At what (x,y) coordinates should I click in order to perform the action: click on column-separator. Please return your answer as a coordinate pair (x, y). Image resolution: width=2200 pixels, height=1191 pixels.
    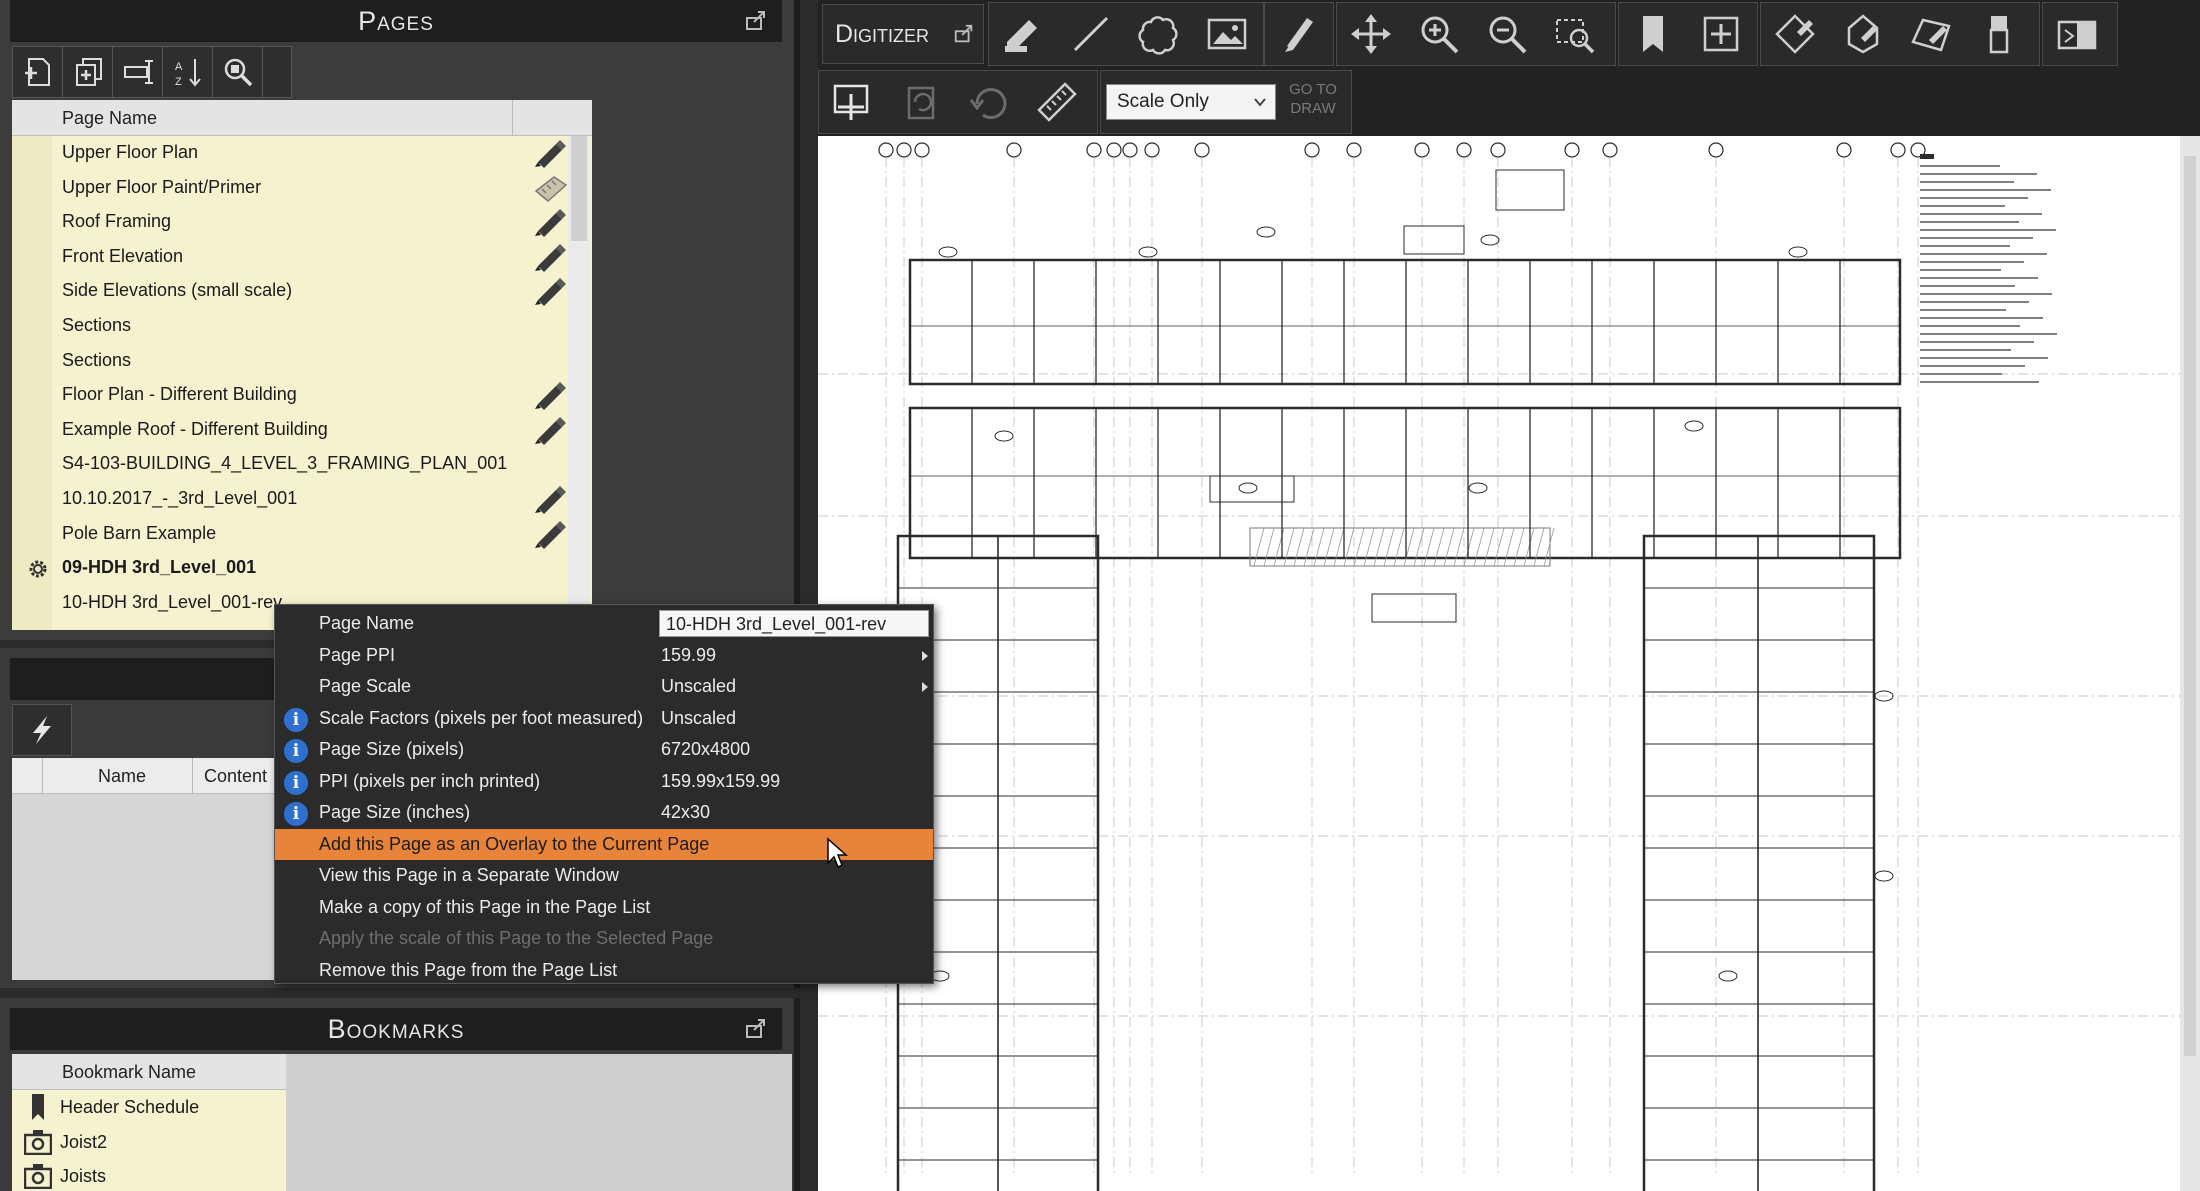
    Looking at the image, I should click on (42, 776).